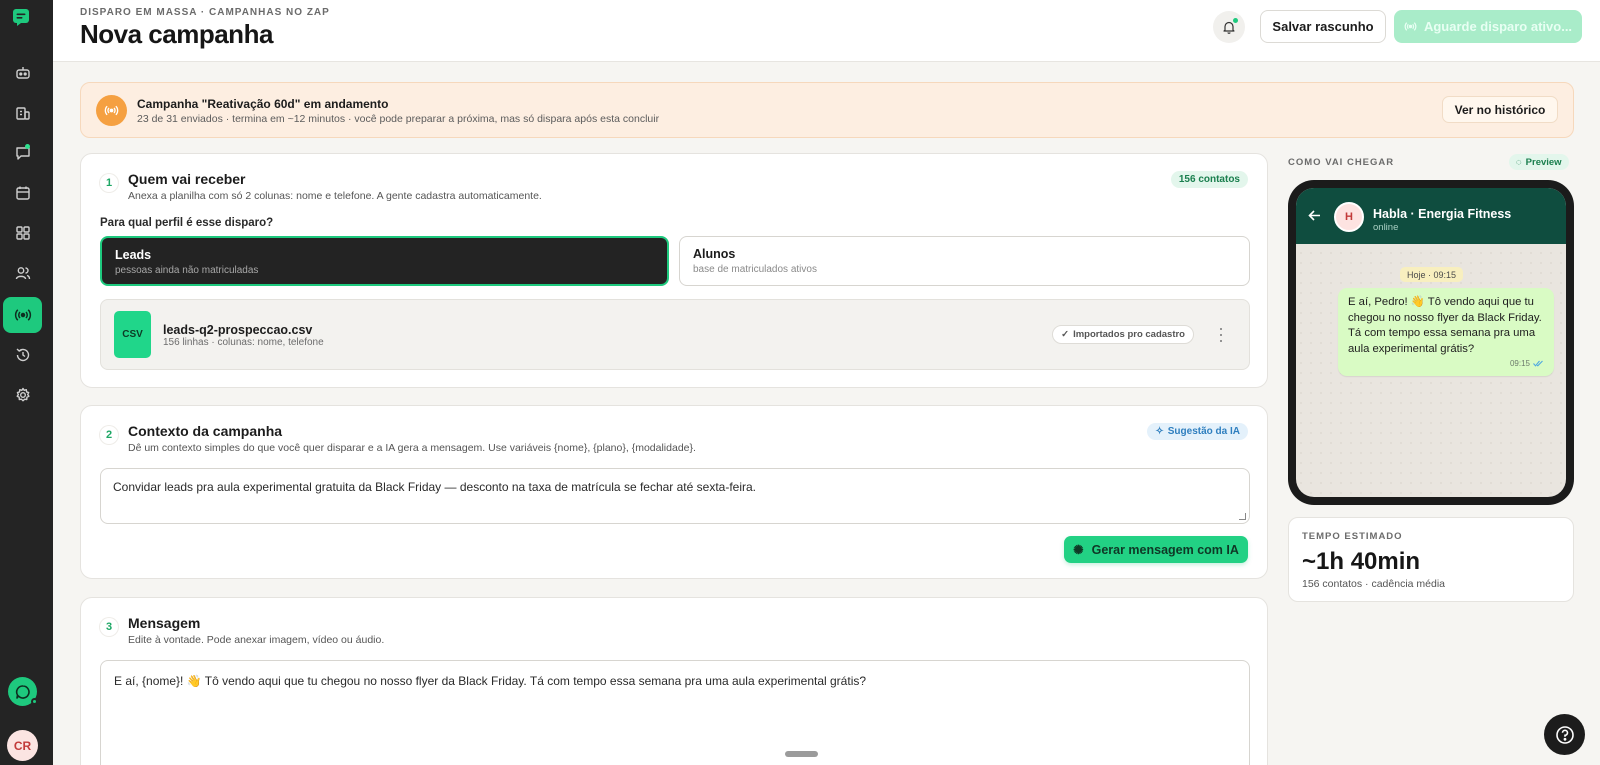 This screenshot has height=765, width=1600. I want to click on option-title: Alunos, so click(714, 254).